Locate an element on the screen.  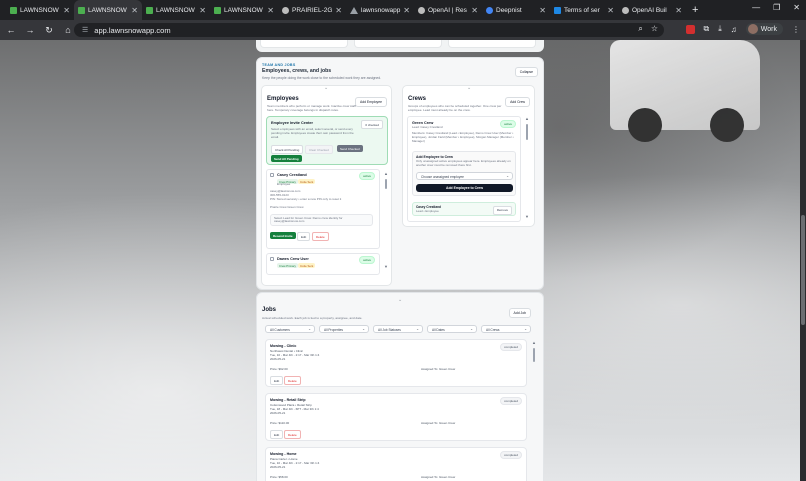
scrollbar-thumb is located at coordinates (803, 270).